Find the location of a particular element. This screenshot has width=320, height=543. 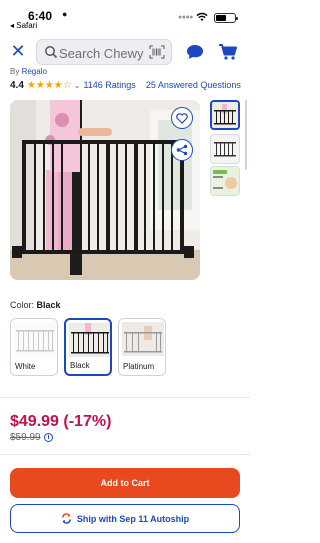

signal-icon: ●●●● is located at coordinates (185, 17).